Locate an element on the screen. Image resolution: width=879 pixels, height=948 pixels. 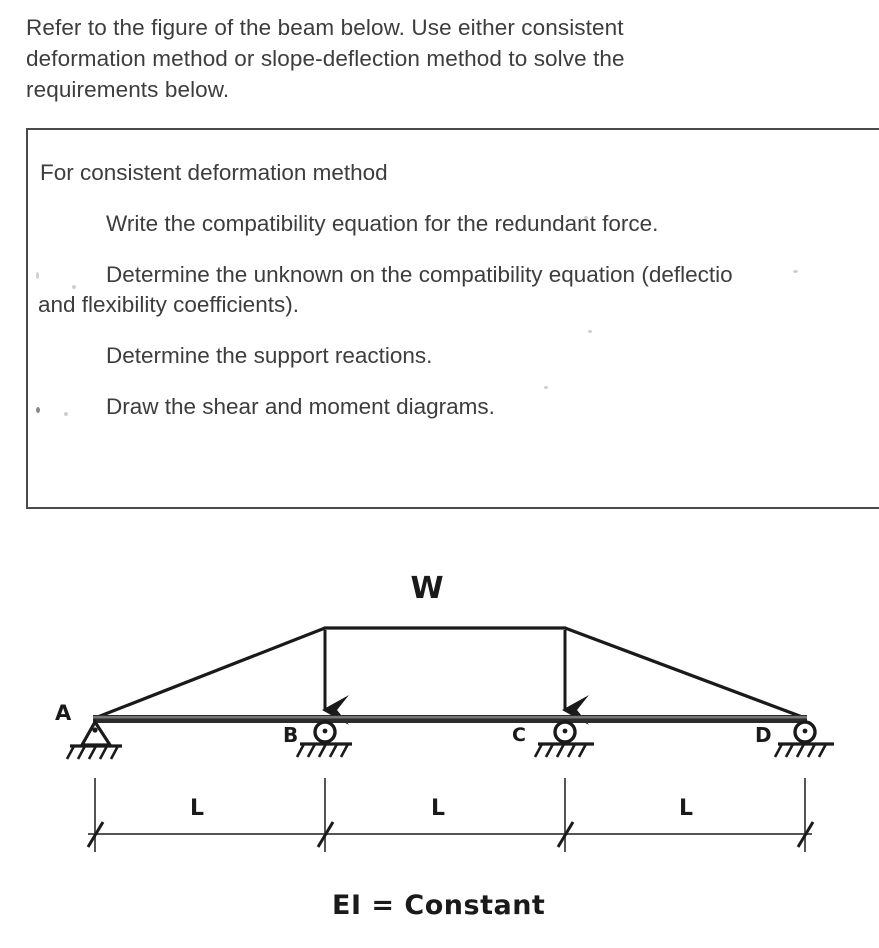
distributed-load-outline is located at coordinates (450, 673).